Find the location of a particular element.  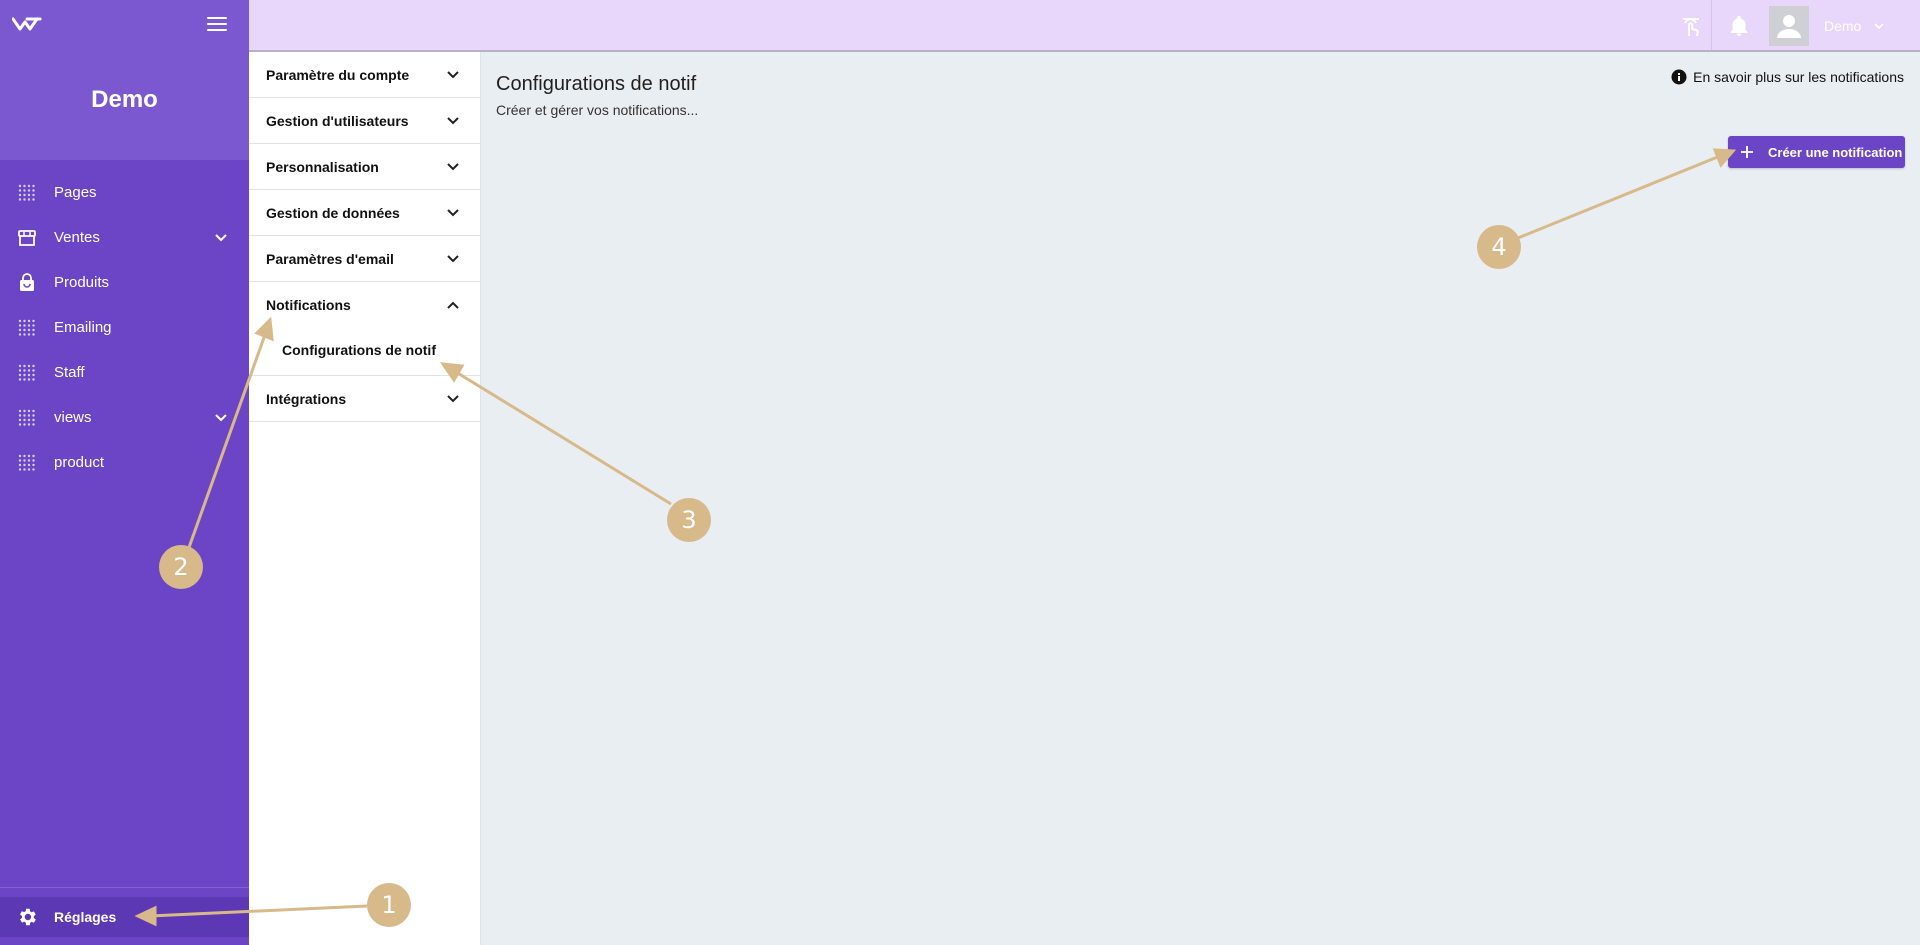

user-avatar-icon is located at coordinates (1789, 26).